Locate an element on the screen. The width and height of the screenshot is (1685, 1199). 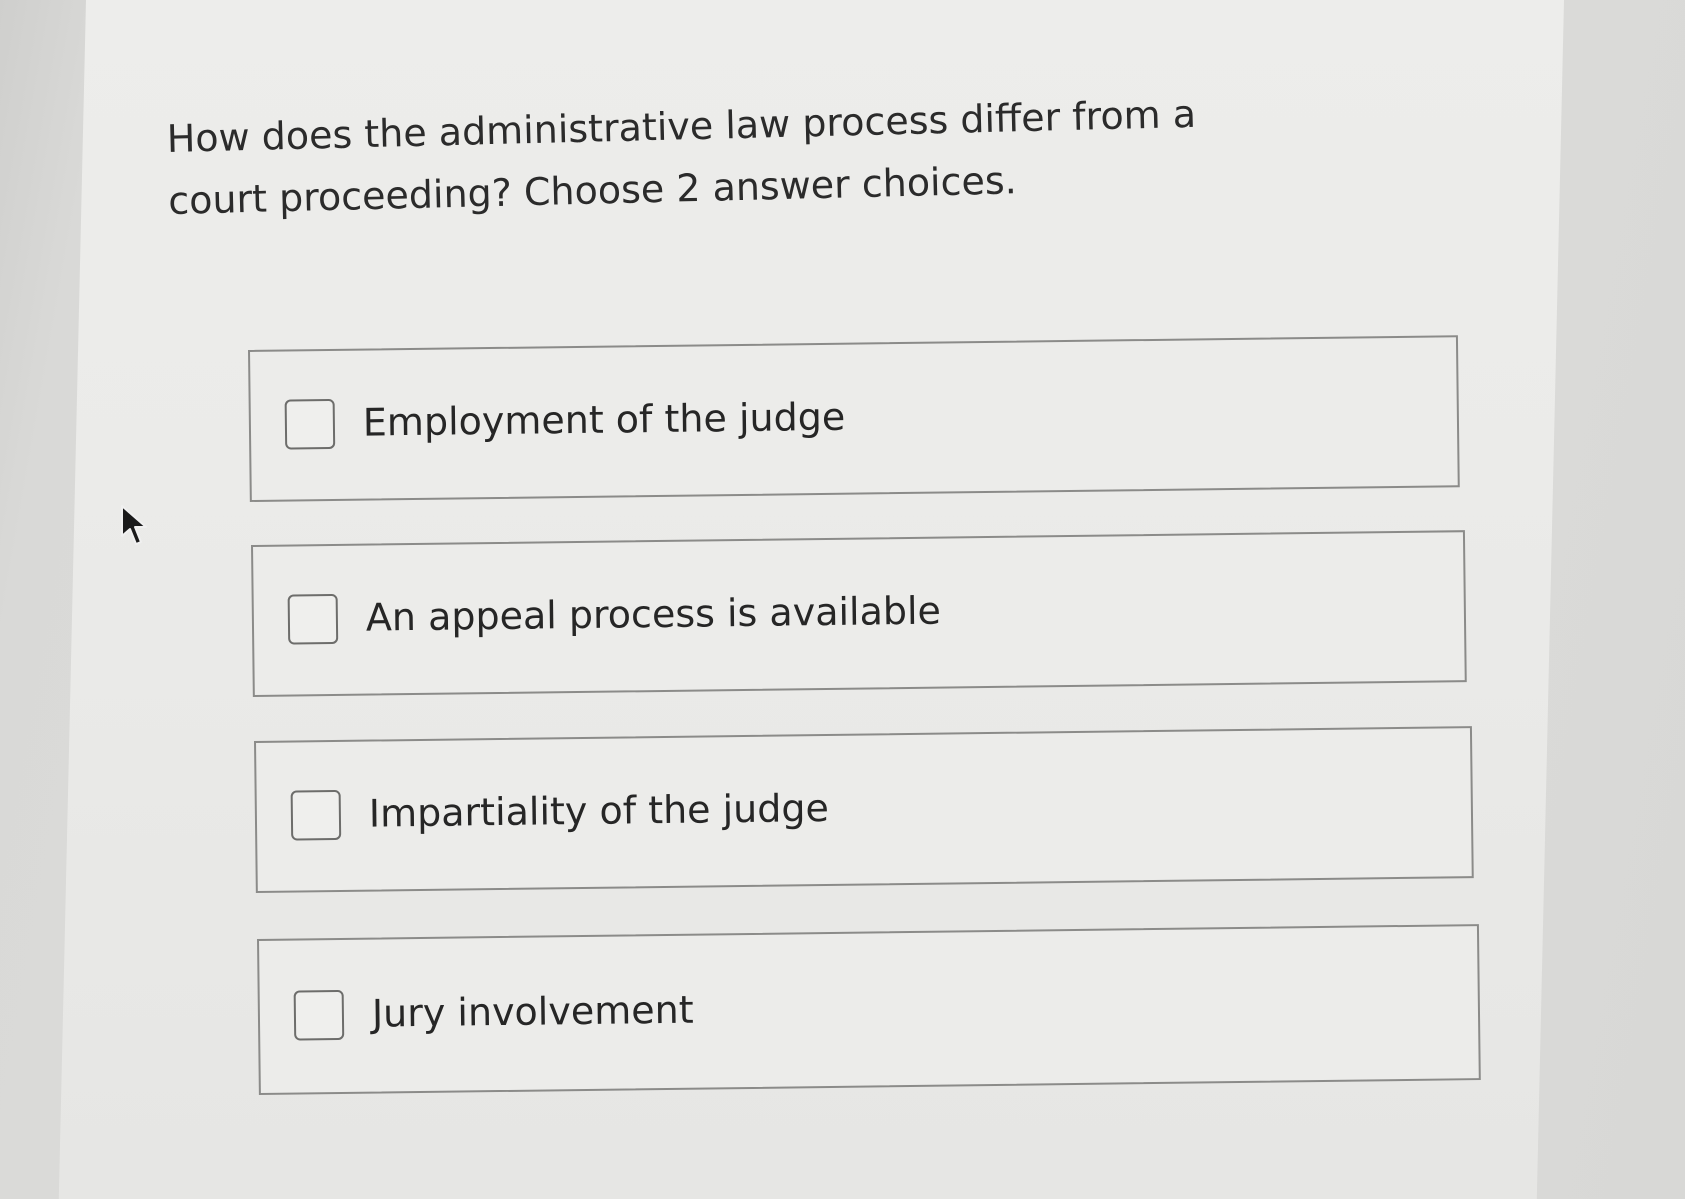
answer-choice-jury: Jury involvement is located at coordinates (869, 1009).